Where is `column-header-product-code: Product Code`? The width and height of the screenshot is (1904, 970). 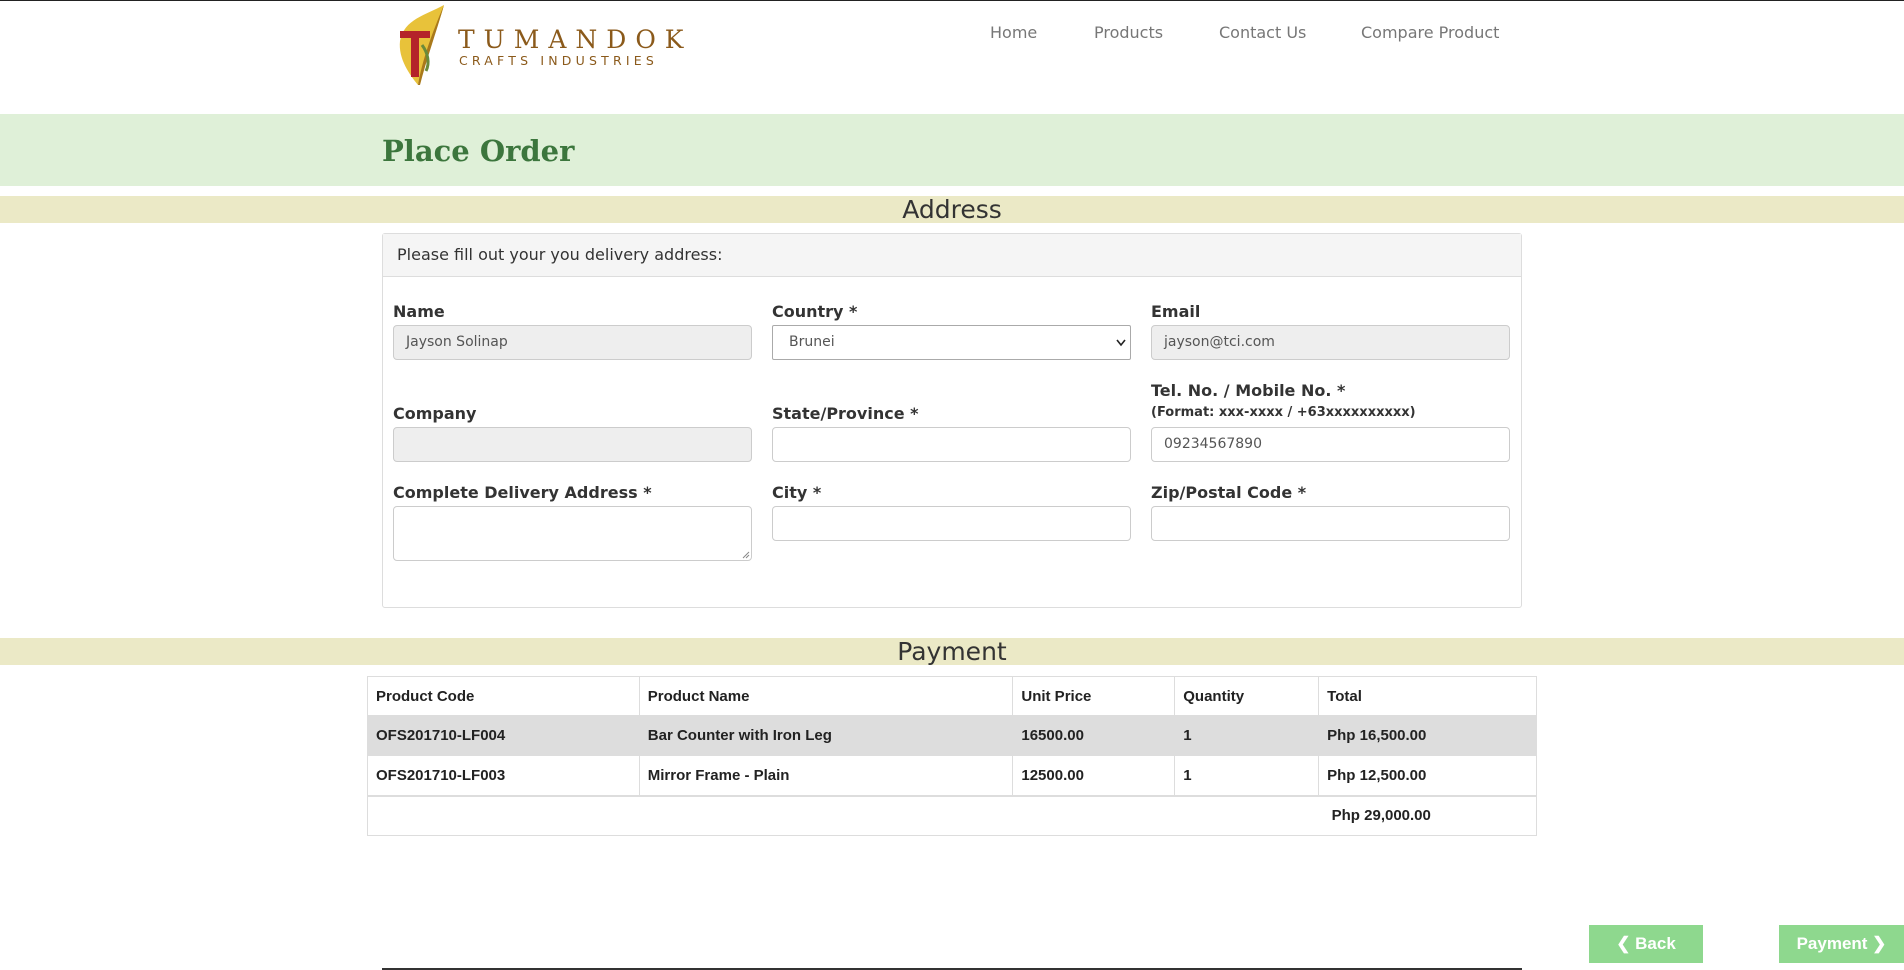 column-header-product-code: Product Code is located at coordinates (503, 696).